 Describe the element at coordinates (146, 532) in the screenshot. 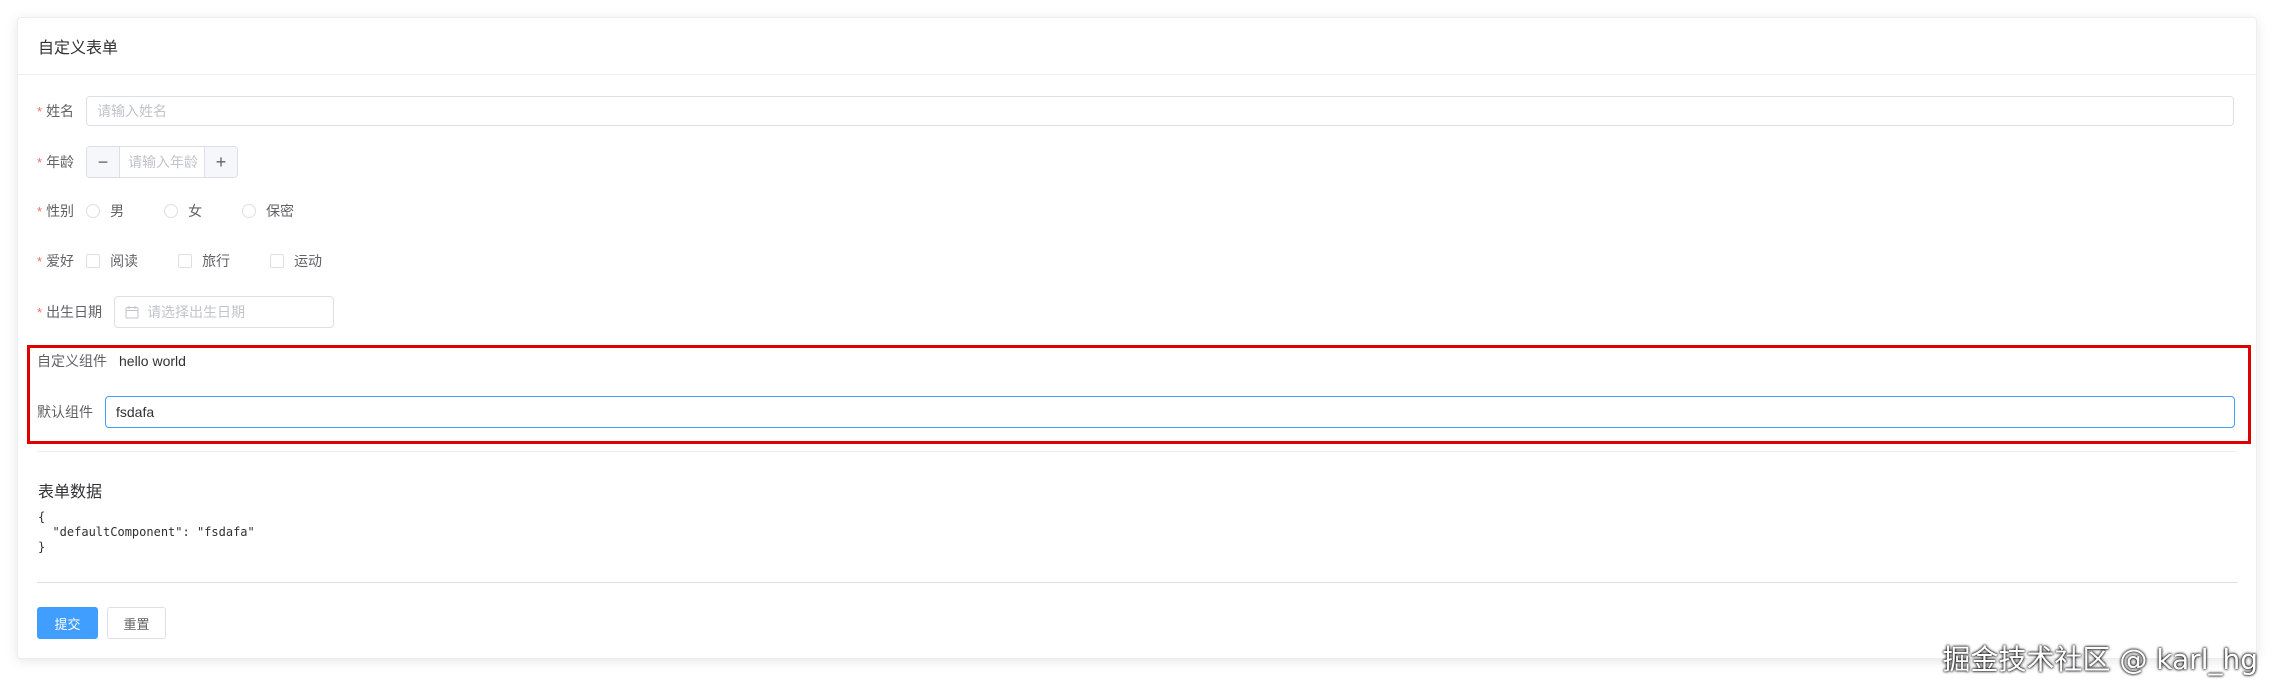

I see `form-data-json: { "defaultComponent": "fsdafa" }` at that location.